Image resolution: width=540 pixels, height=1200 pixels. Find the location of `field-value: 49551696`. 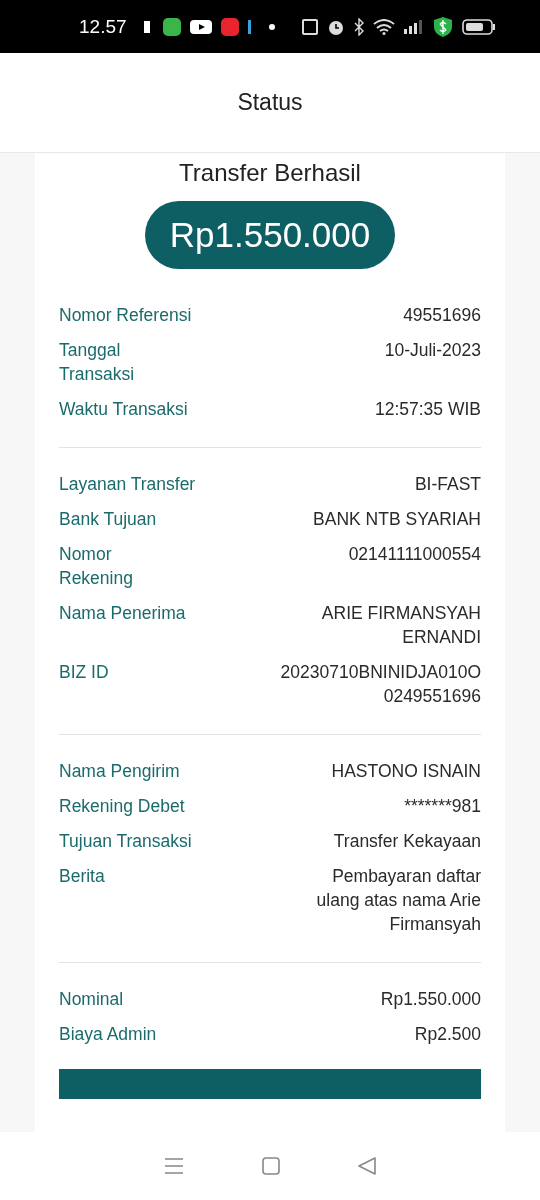

field-value: 49551696 is located at coordinates (442, 315).